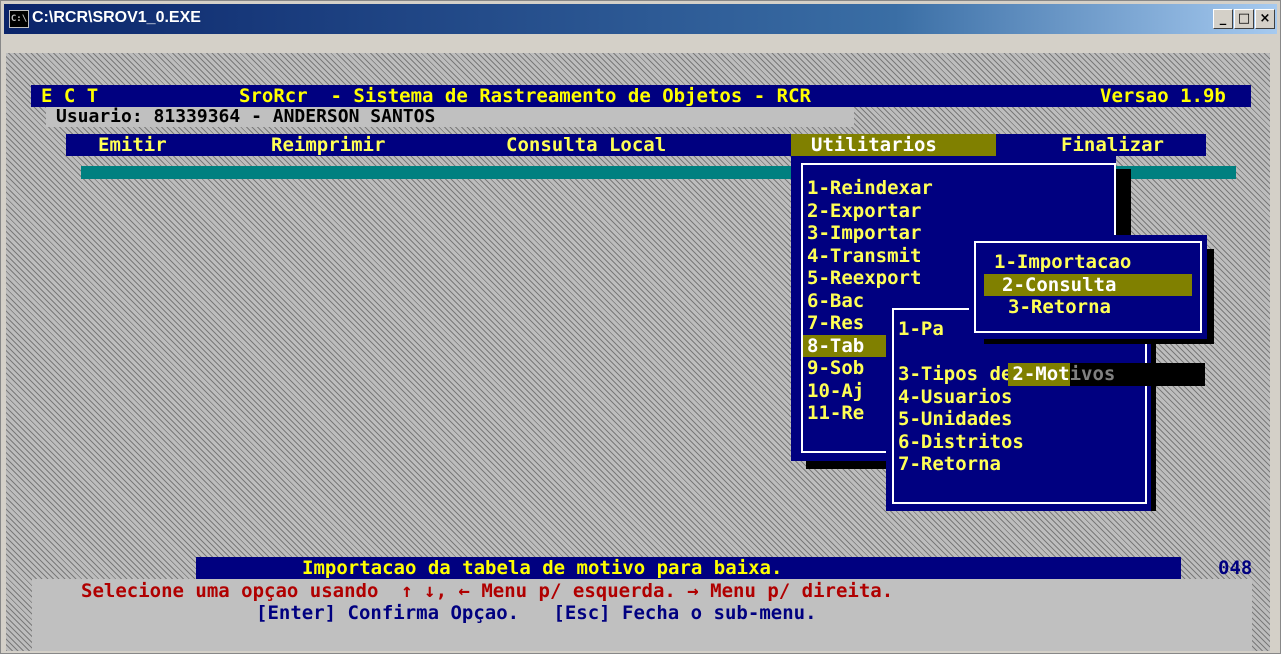 Image resolution: width=1281 pixels, height=654 pixels. I want to click on title-bar: C:\ C:\RCR\SROV1_0.EXE _ □ ×, so click(640, 19).